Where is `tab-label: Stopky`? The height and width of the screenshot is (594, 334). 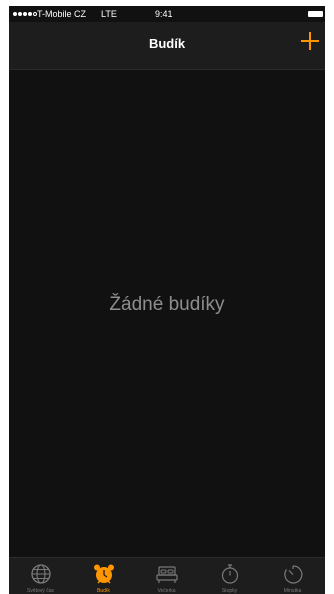
tab-label: Stopky is located at coordinates (229, 591).